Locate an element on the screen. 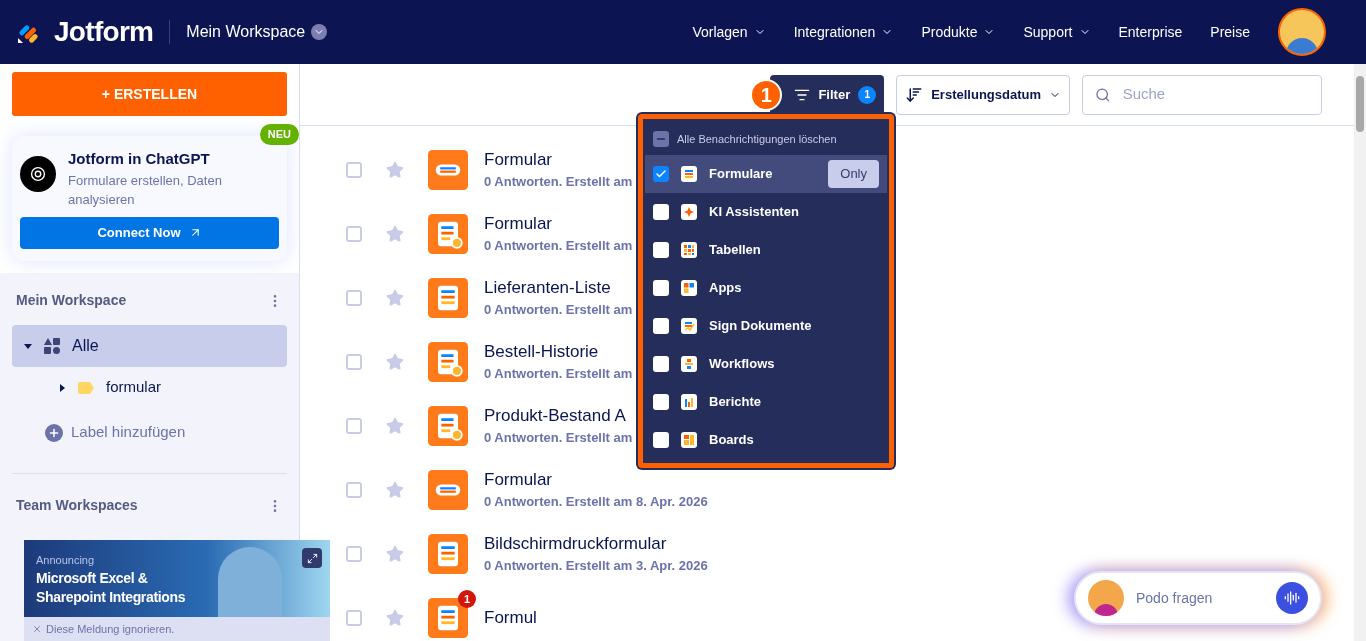 The width and height of the screenshot is (1366, 641). mascot-avatar is located at coordinates (1106, 598).